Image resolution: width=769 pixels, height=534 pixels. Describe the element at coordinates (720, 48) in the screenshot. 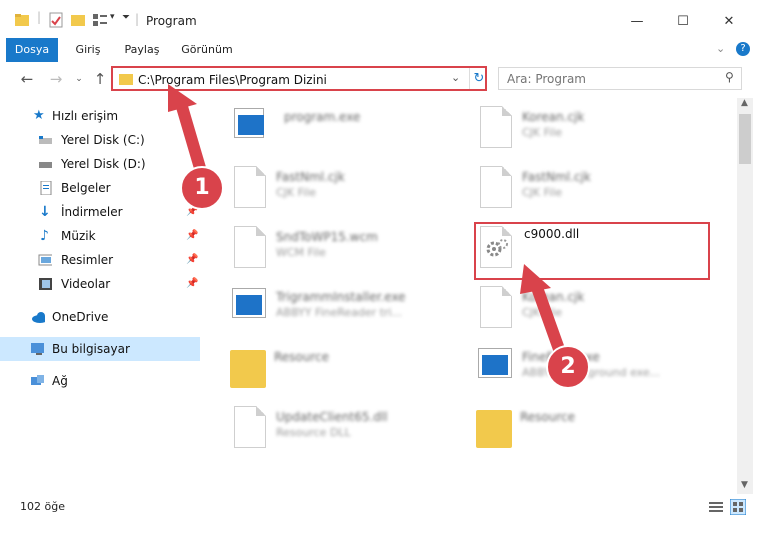

I see `expand-ribbon-icon: ⌄` at that location.